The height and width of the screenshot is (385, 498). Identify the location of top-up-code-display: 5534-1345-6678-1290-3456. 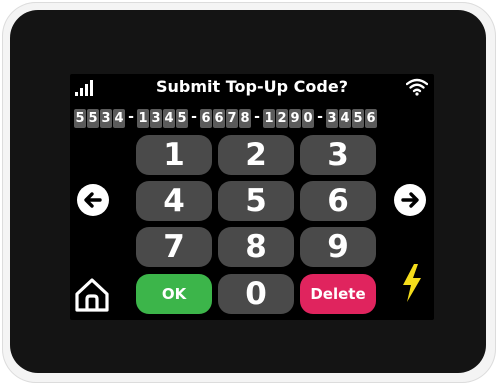
(226, 118).